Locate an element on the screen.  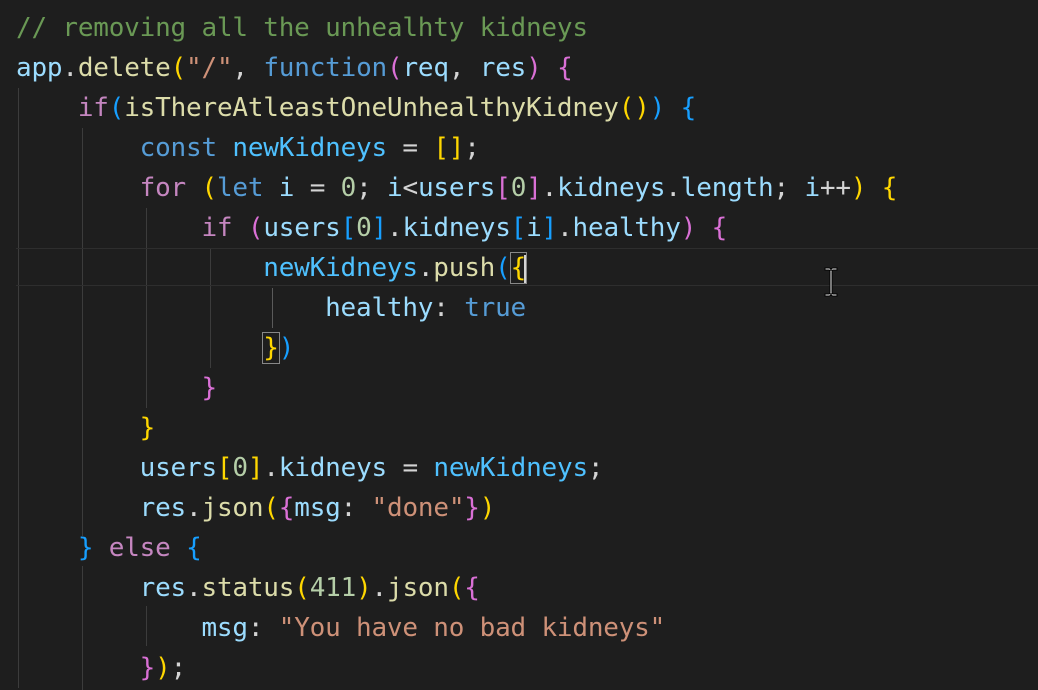
text-cursor-ibeam-icon is located at coordinates (831, 282).